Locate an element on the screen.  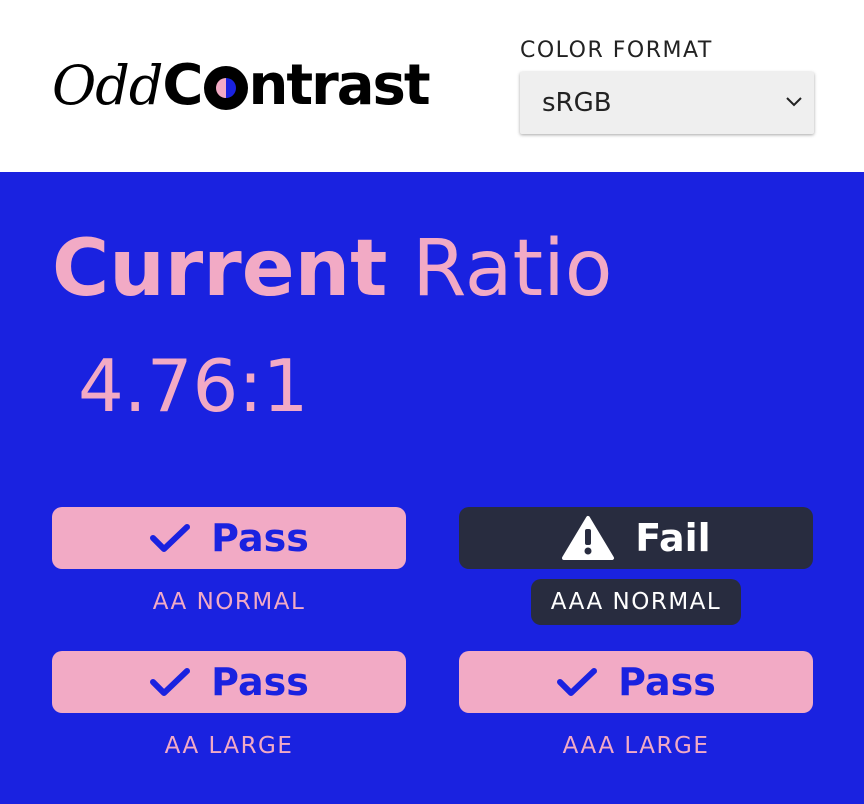
aa-large-label: AA LARGE is located at coordinates (229, 746).